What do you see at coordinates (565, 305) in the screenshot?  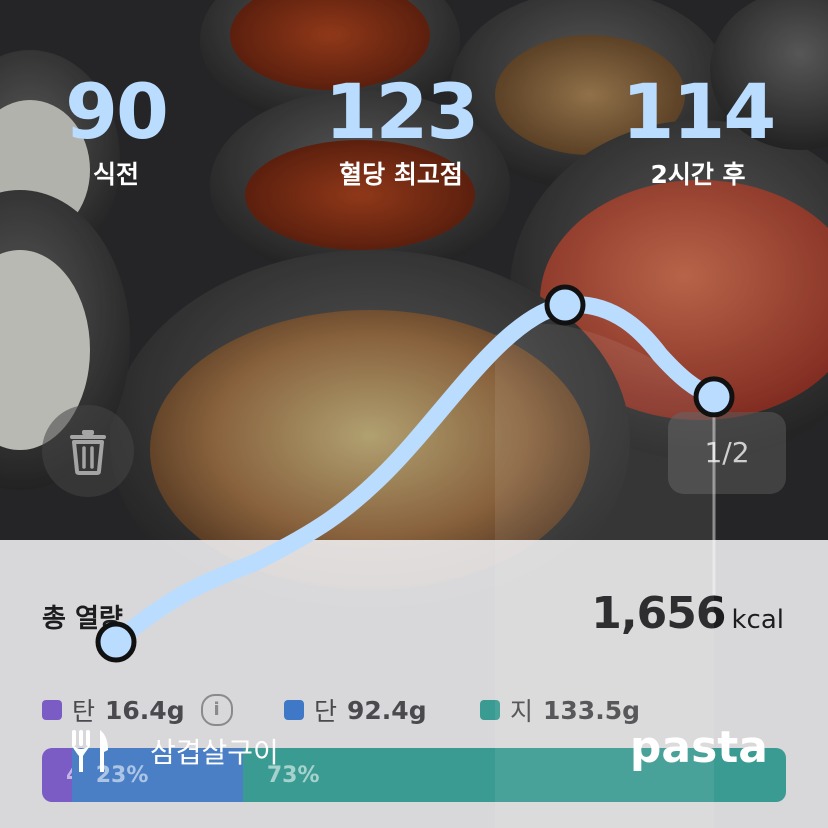 I see `point-peak` at bounding box center [565, 305].